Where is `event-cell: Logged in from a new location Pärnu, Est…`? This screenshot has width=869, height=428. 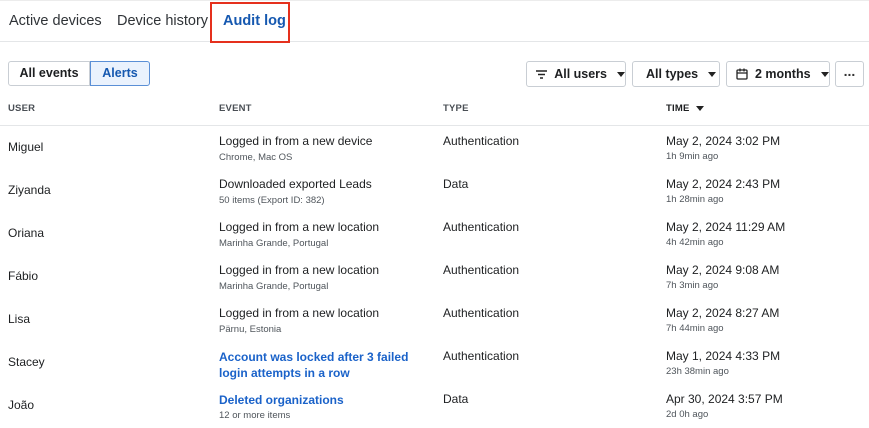 event-cell: Logged in from a new location Pärnu, Est… is located at coordinates (324, 320).